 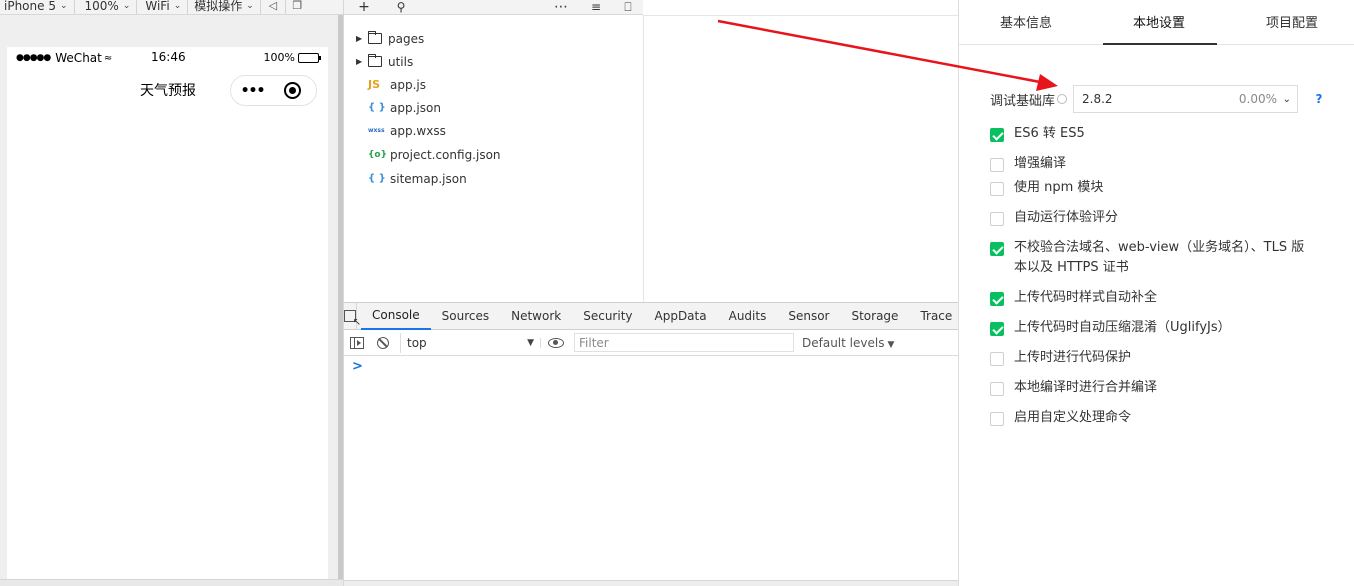 What do you see at coordinates (493, 7) in the screenshot?
I see `explorer-toolbar: + ⚲ ⋯ ≡ ⎕` at bounding box center [493, 7].